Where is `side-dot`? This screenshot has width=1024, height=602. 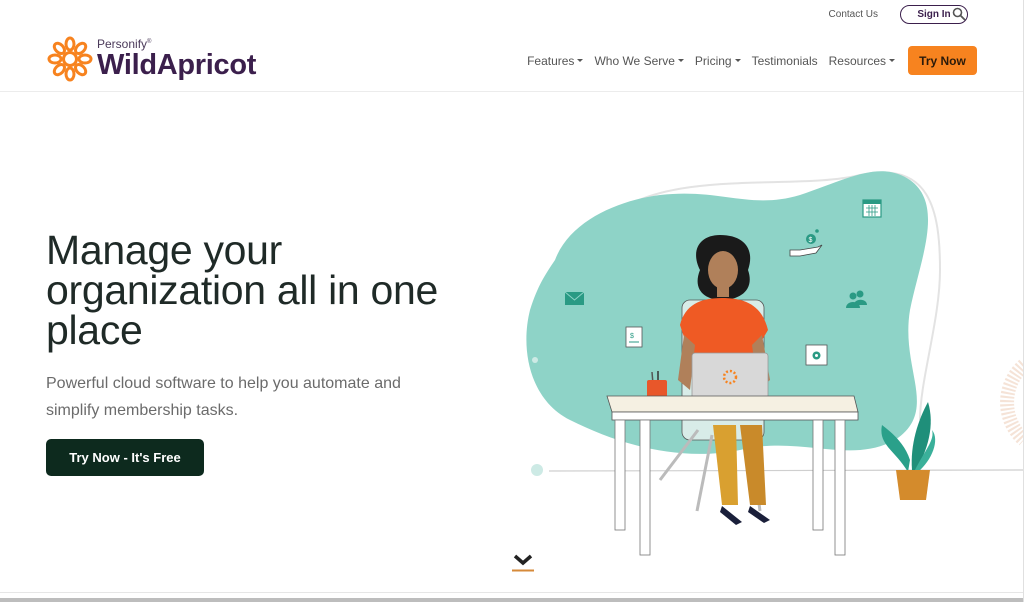
side-dot is located at coordinates (535, 360).